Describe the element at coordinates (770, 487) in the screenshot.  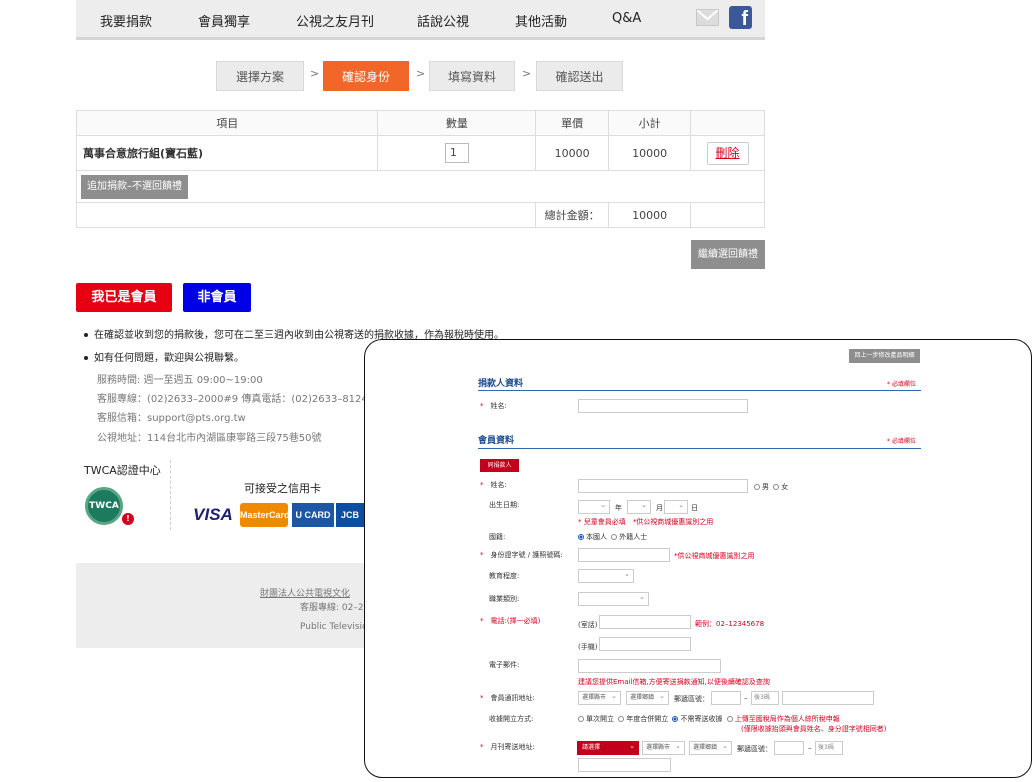
I see `gender-options: 男 女` at that location.